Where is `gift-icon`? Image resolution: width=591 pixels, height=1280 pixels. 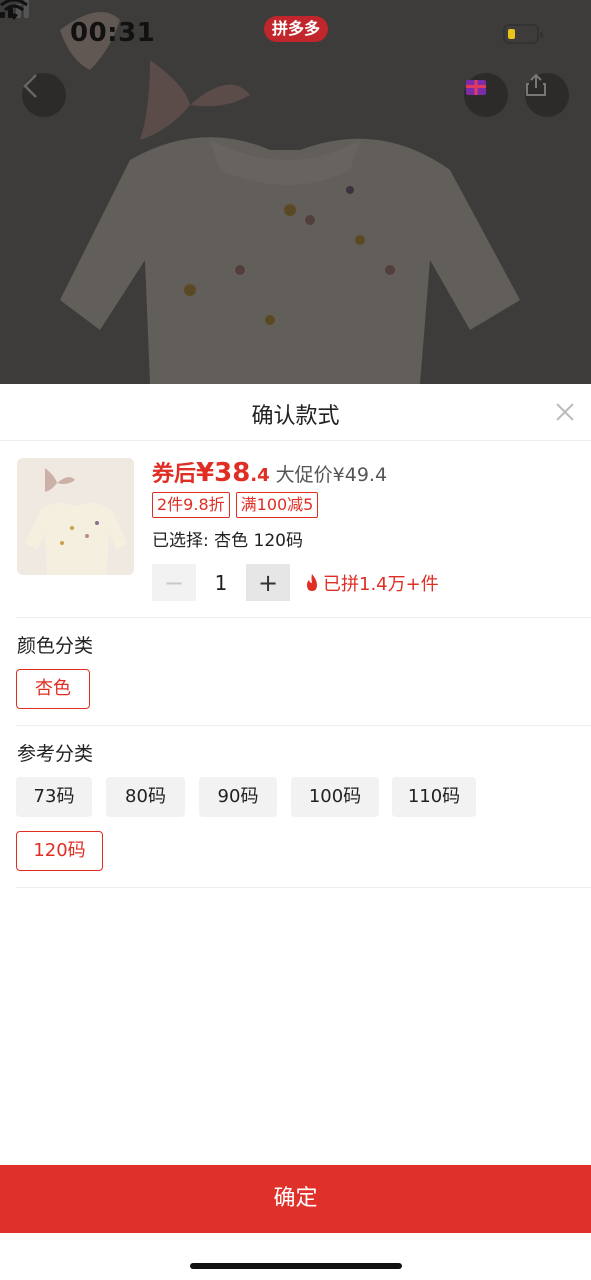 gift-icon is located at coordinates (476, 87).